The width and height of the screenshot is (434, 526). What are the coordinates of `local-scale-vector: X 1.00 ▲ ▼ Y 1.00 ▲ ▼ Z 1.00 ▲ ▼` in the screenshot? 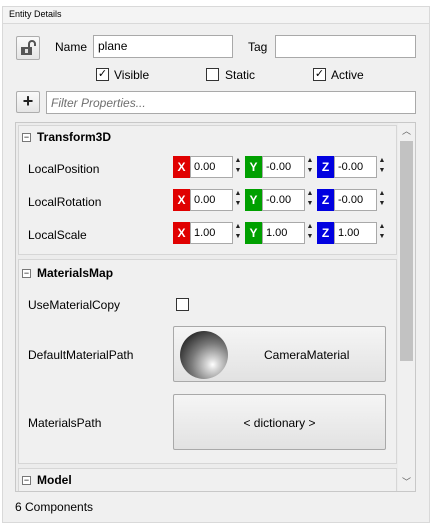 It's located at (280, 233).